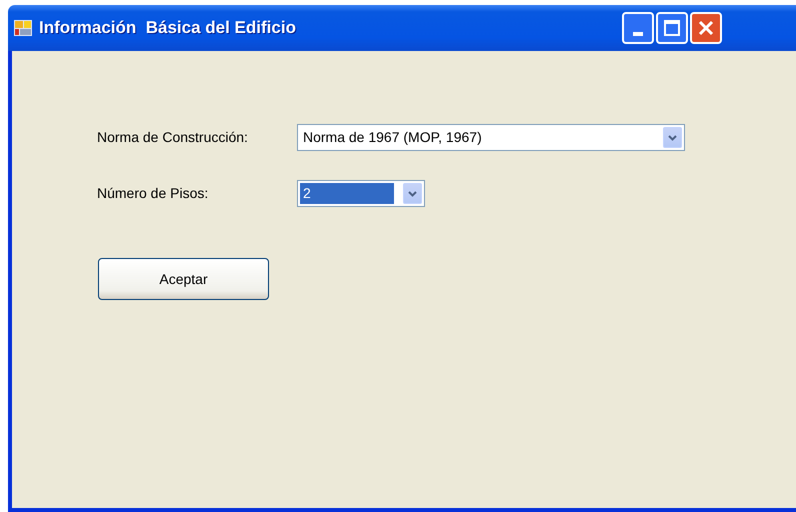  What do you see at coordinates (392, 137) in the screenshot?
I see `dropdown-value: Norma de 1967 (MOP, 1967)` at bounding box center [392, 137].